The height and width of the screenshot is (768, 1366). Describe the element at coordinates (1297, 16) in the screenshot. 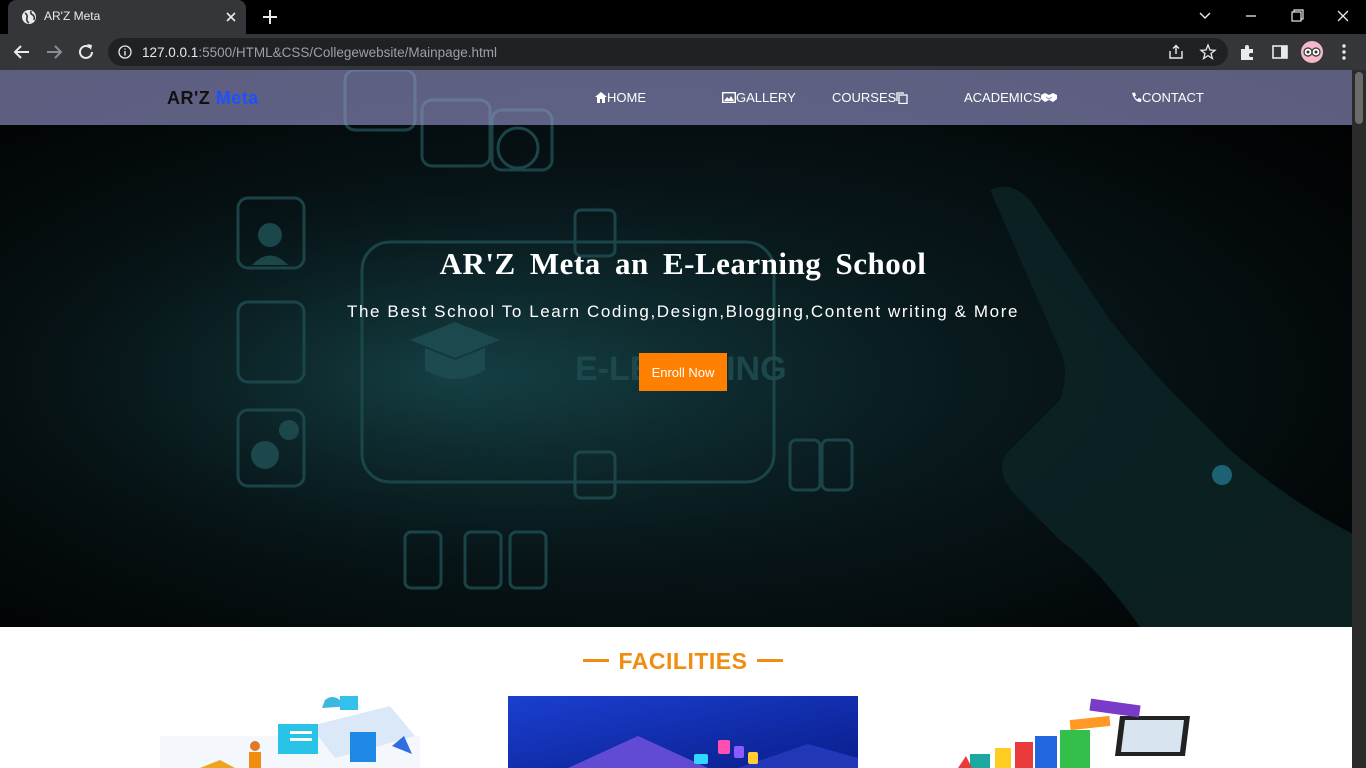

I see `restore-icon` at that location.